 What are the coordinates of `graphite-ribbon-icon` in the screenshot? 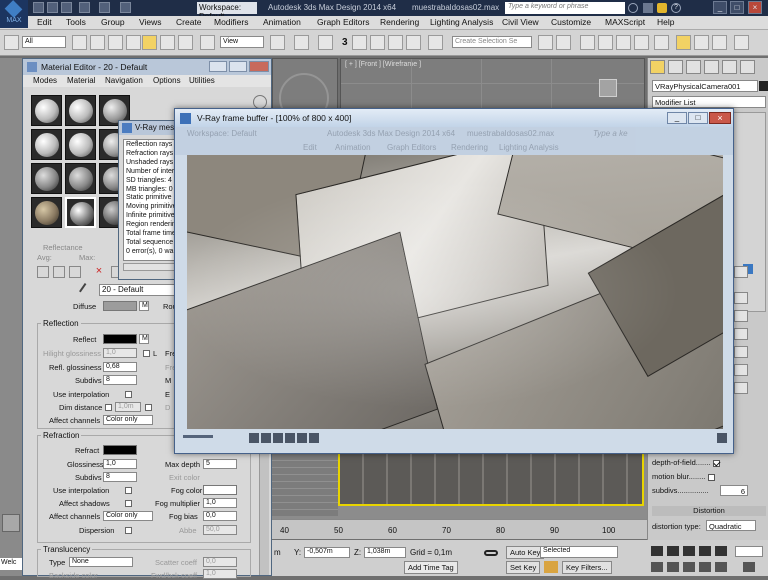 It's located at (605, 42).